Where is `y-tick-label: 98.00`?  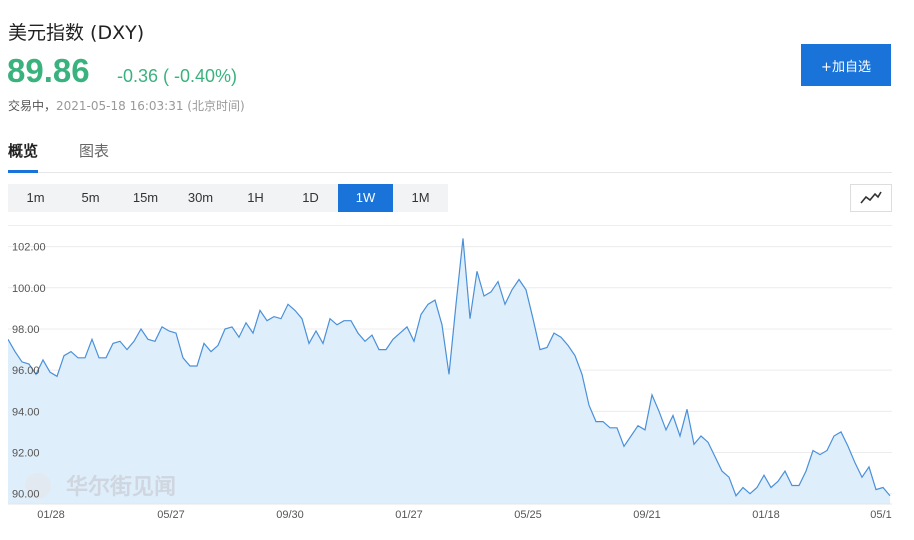
y-tick-label: 98.00 is located at coordinates (26, 330).